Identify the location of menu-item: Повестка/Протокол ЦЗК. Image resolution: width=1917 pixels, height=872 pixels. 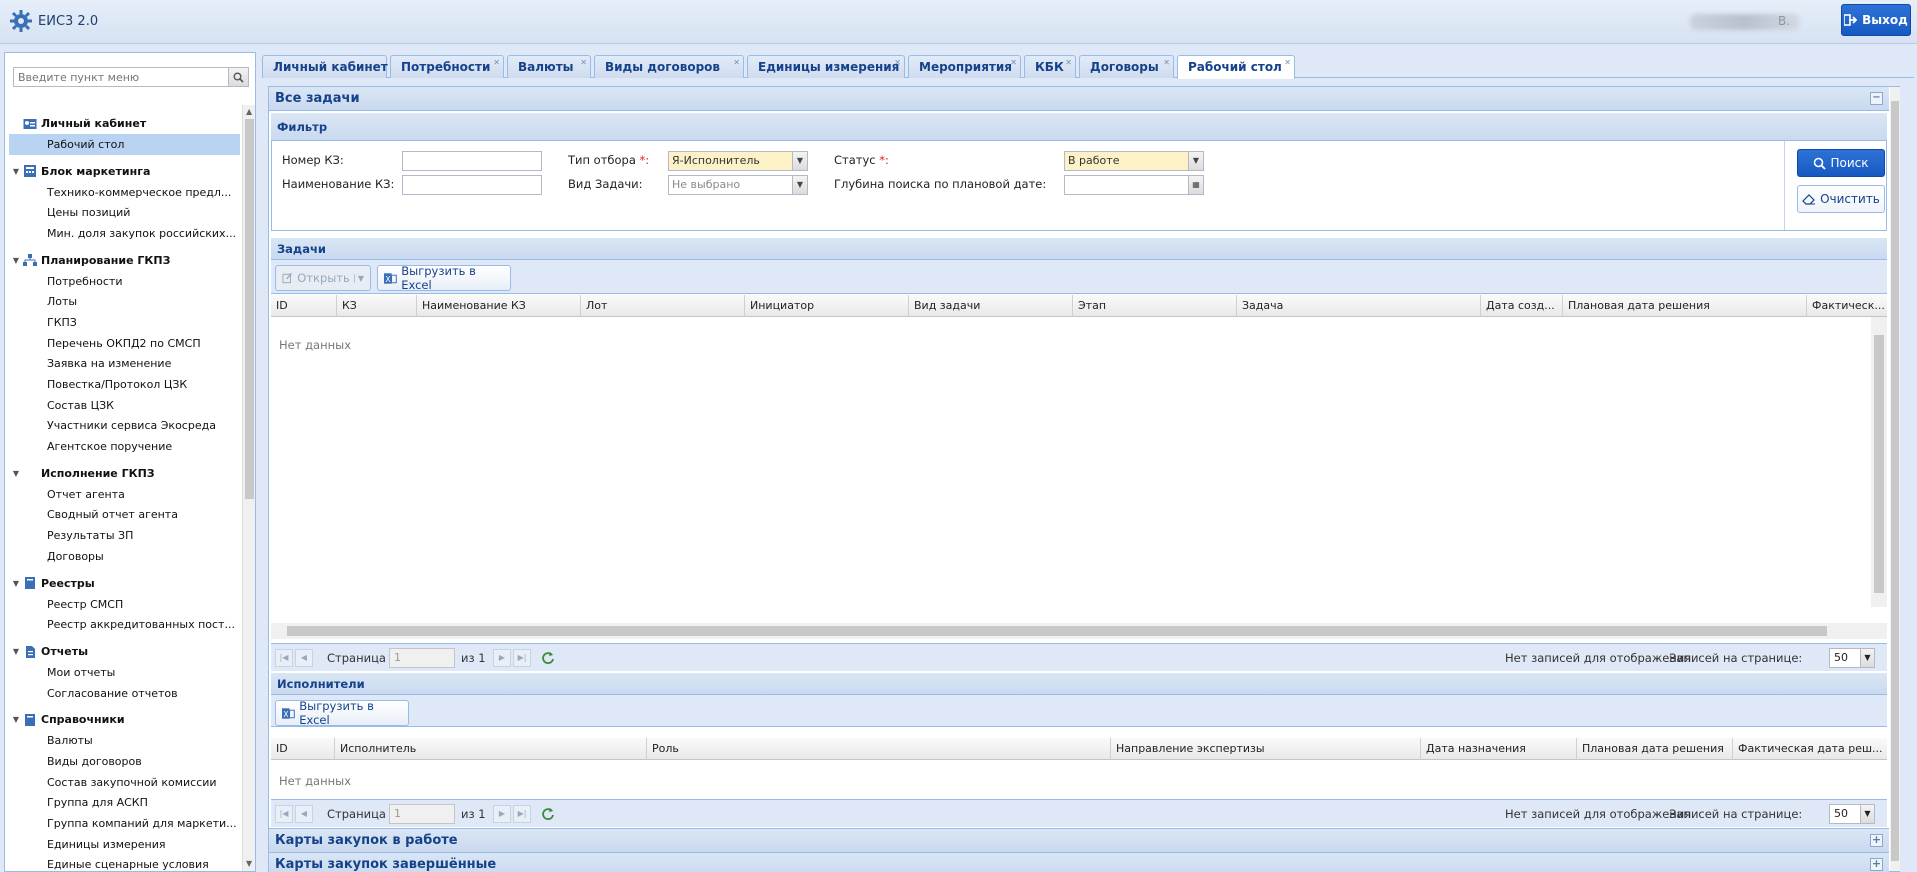
(124, 384).